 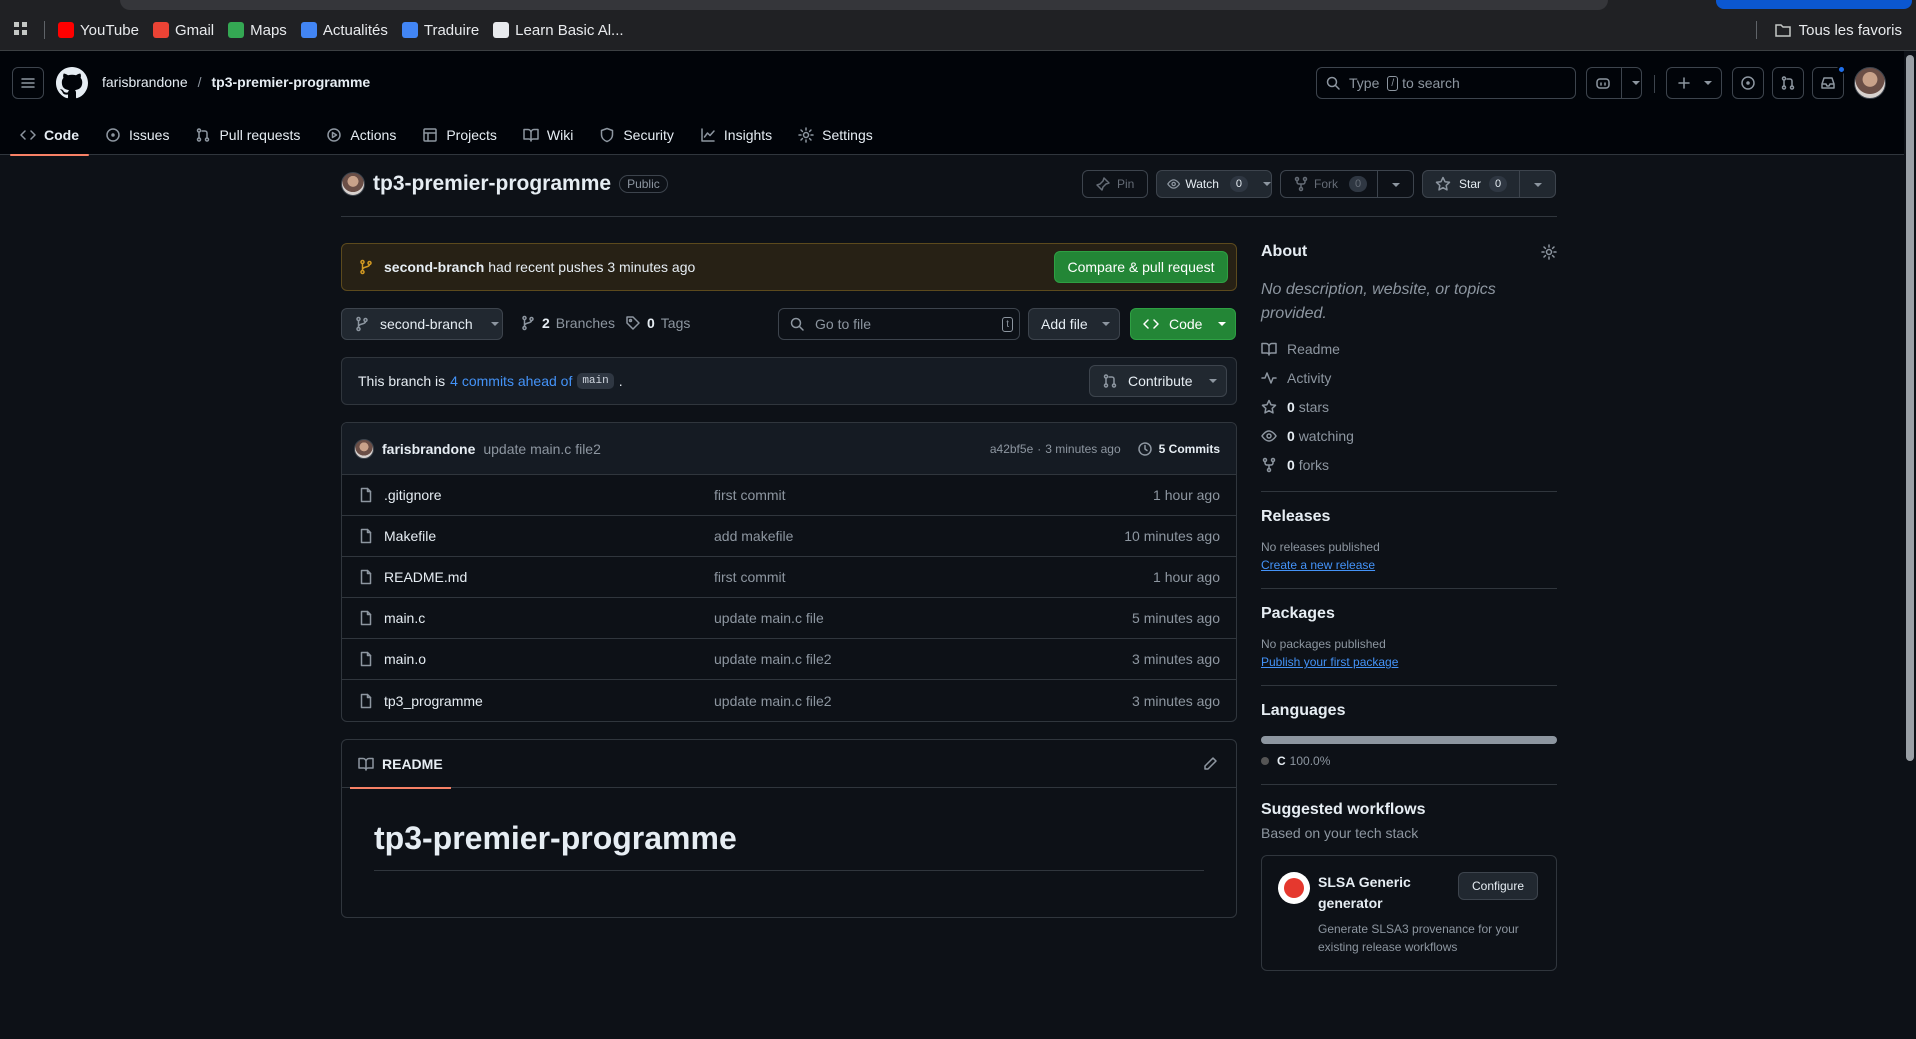 I want to click on page-scrollbar, so click(x=1910, y=545).